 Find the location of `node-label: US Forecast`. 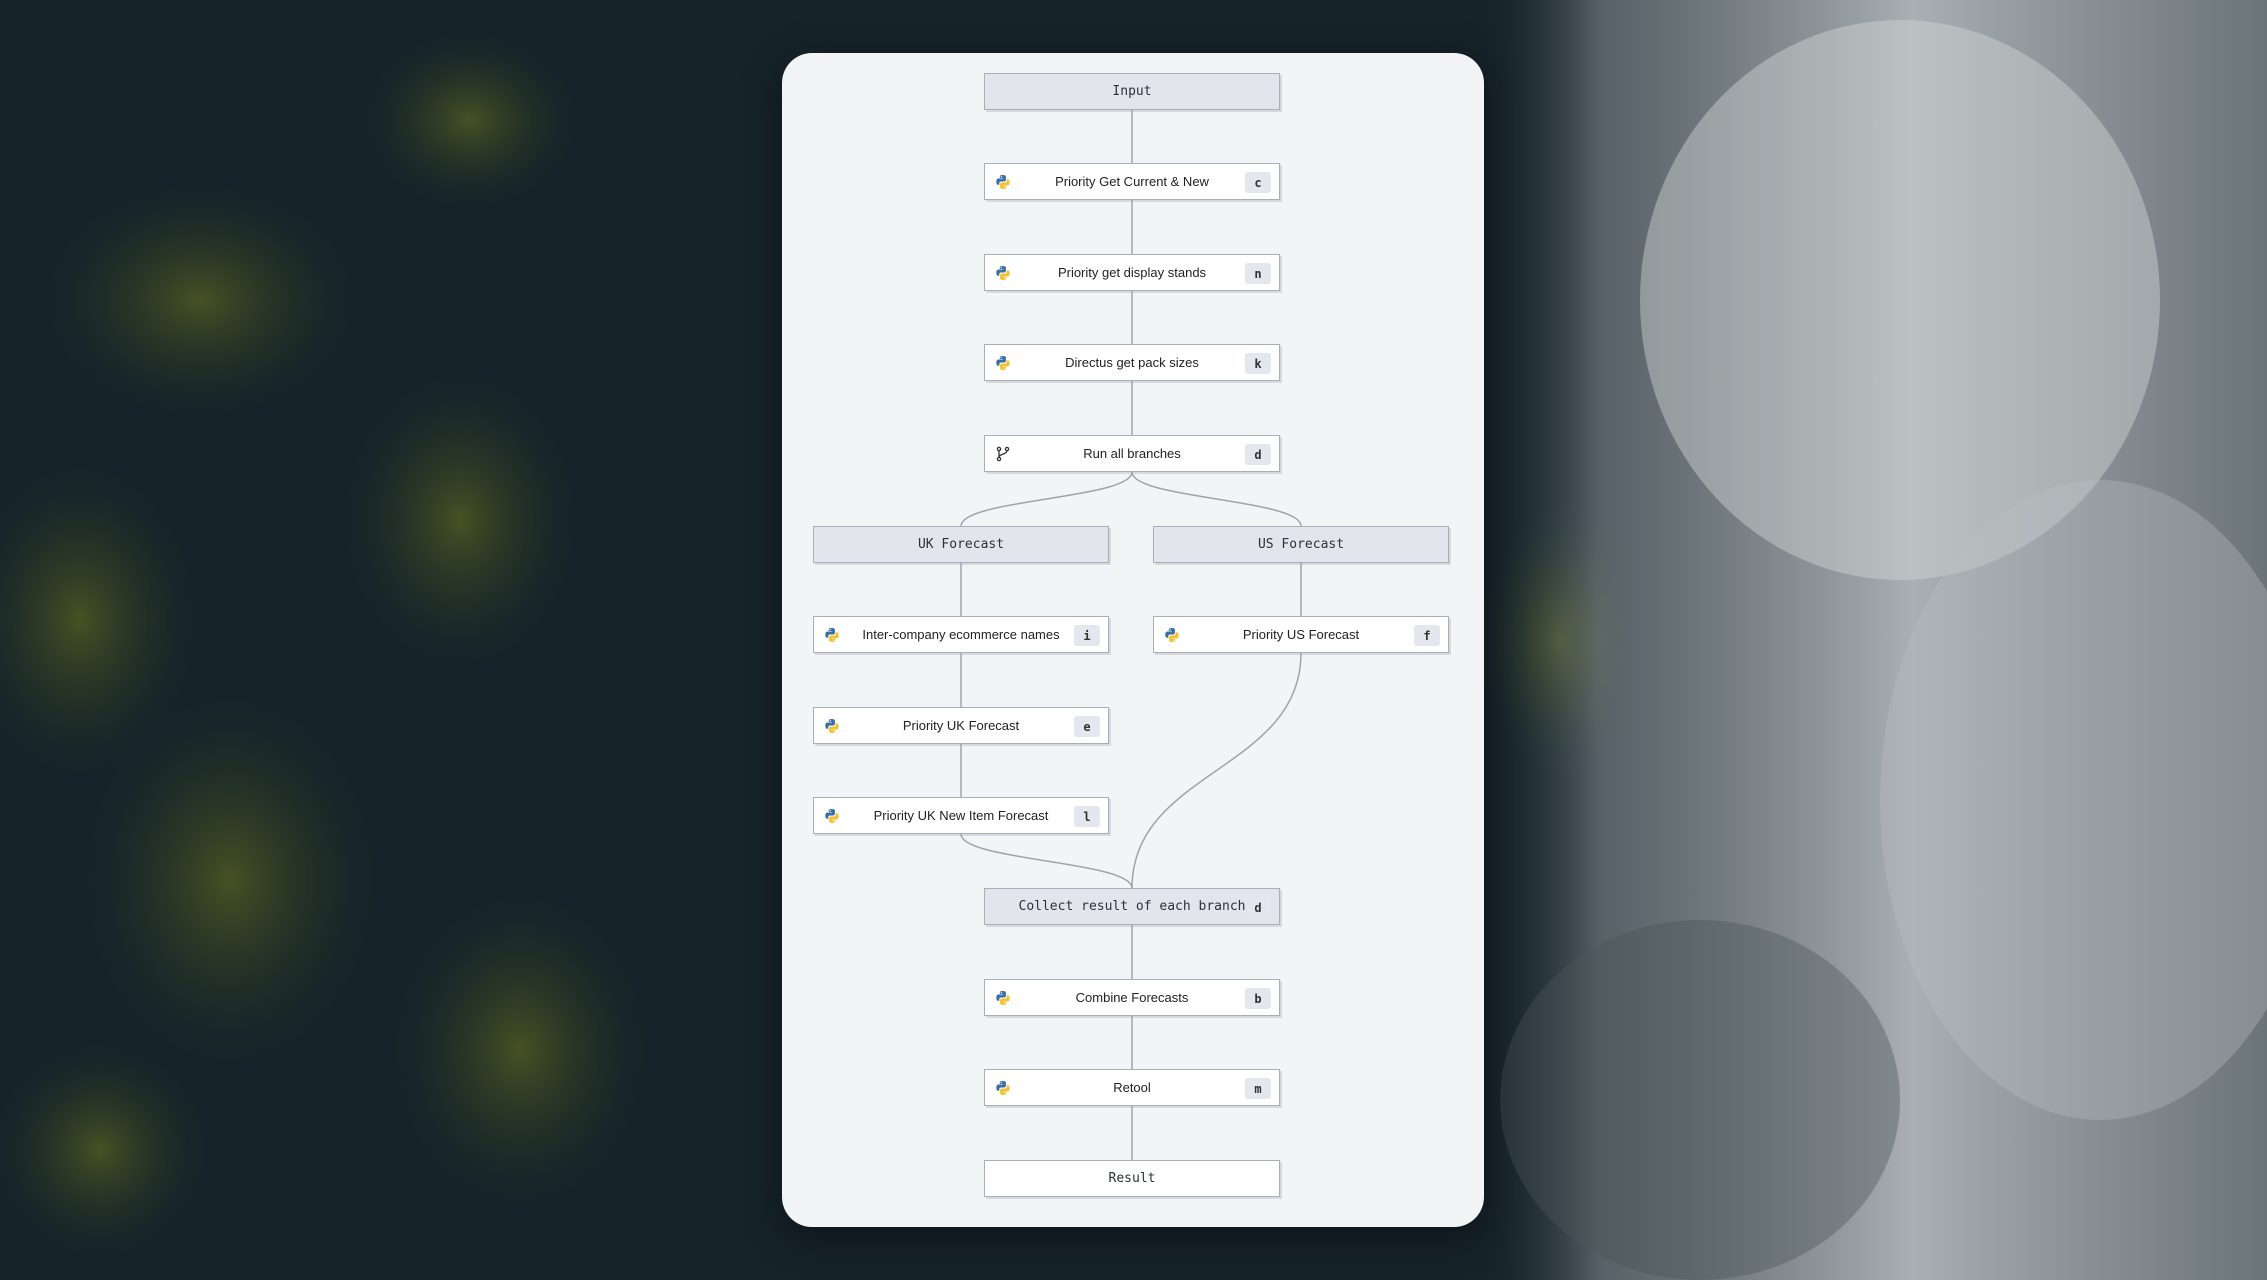

node-label: US Forecast is located at coordinates (1301, 544).